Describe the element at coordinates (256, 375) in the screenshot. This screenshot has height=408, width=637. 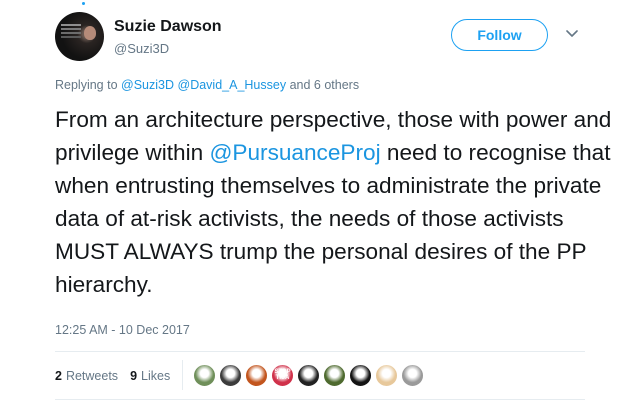
I see `avatar-sunset-icon` at that location.